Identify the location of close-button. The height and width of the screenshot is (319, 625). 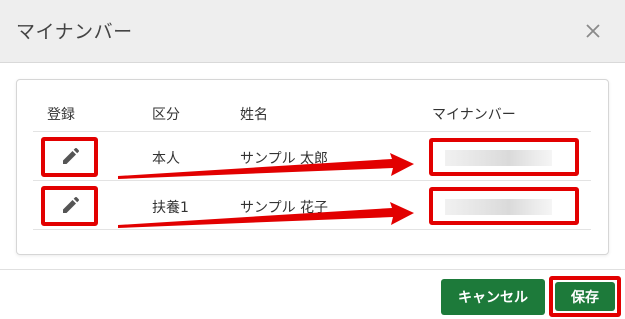
(593, 31).